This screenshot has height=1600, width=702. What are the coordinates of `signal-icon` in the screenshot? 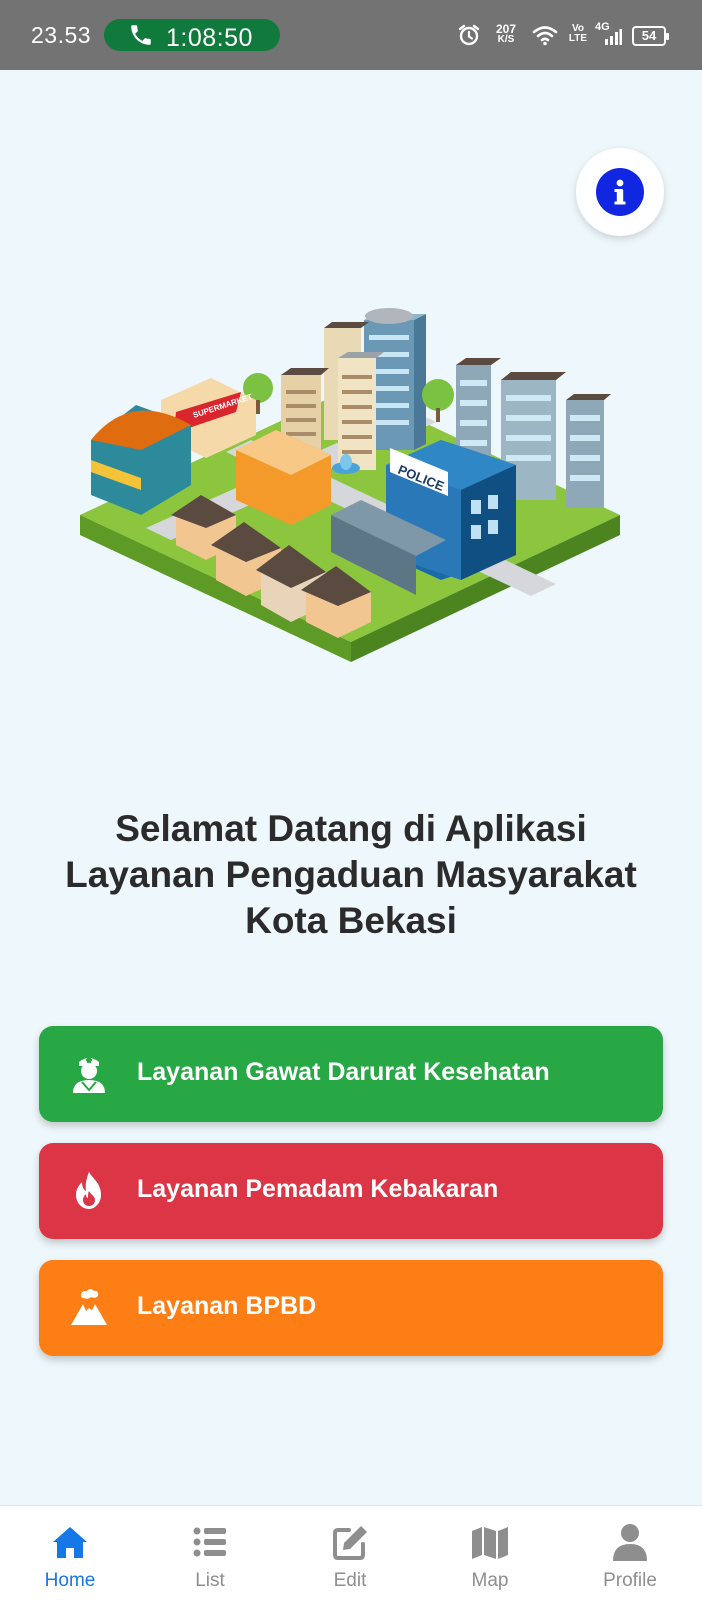 It's located at (613, 37).